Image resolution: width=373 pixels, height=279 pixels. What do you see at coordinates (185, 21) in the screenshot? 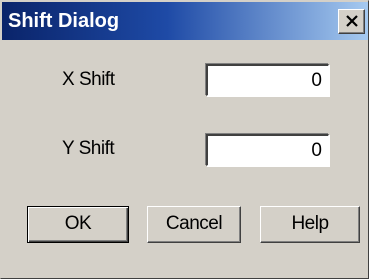
I see `title-bar: Shift Dialog` at bounding box center [185, 21].